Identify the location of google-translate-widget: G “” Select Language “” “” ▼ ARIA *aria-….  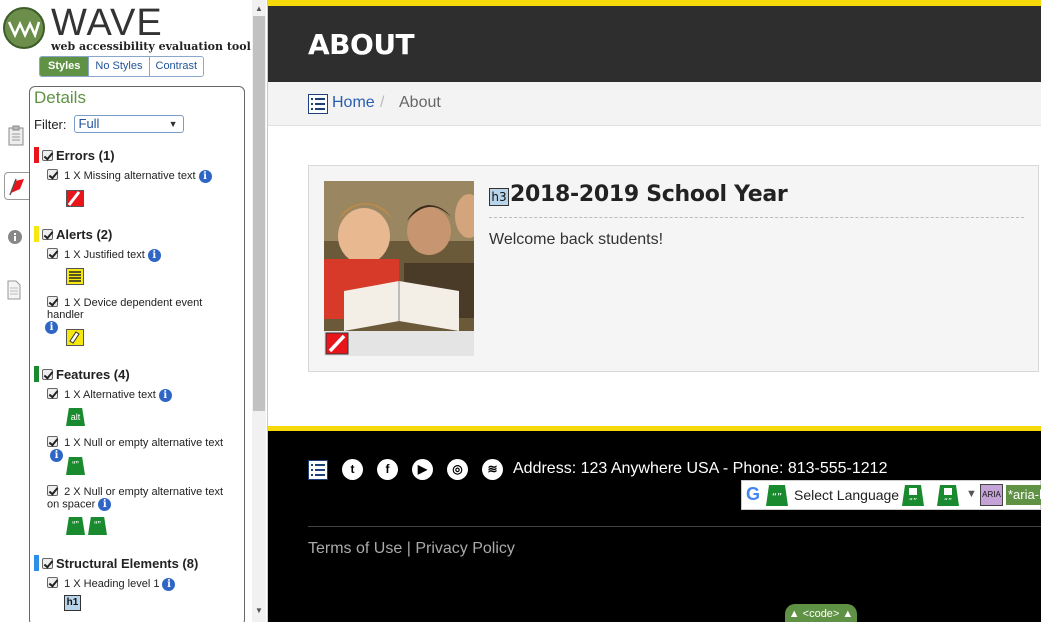
(891, 495).